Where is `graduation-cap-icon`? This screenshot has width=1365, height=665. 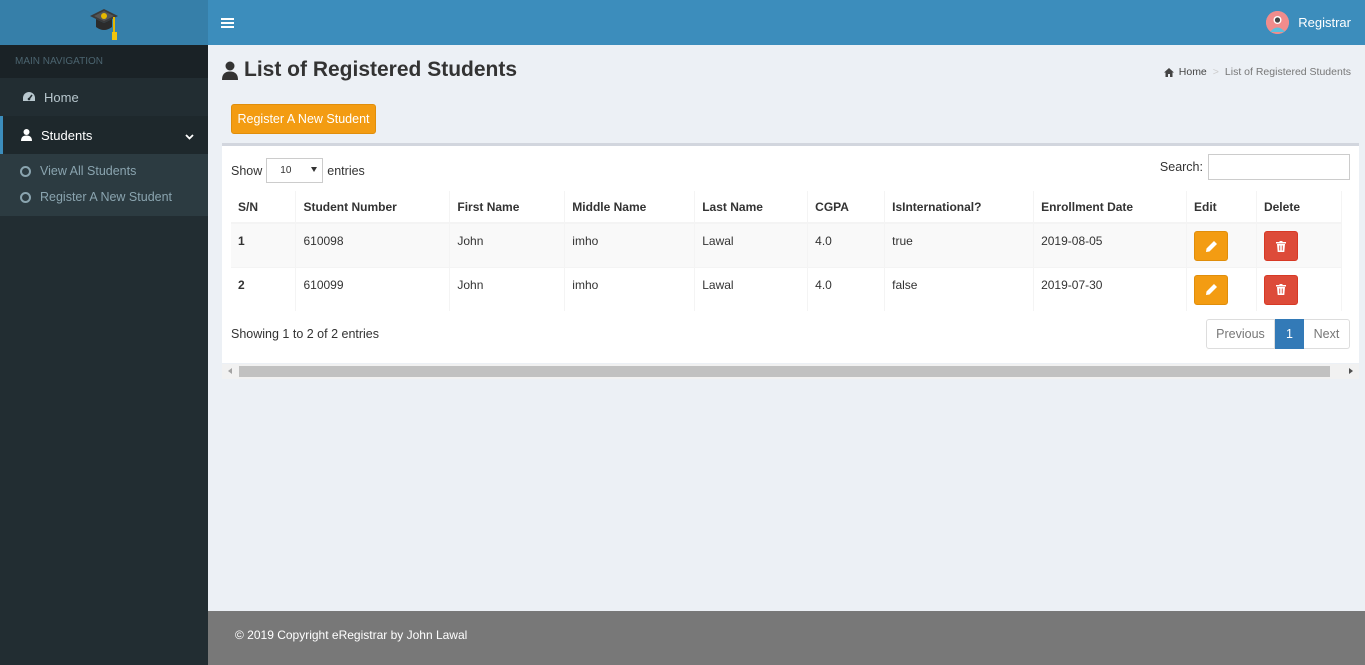 graduation-cap-icon is located at coordinates (104, 24).